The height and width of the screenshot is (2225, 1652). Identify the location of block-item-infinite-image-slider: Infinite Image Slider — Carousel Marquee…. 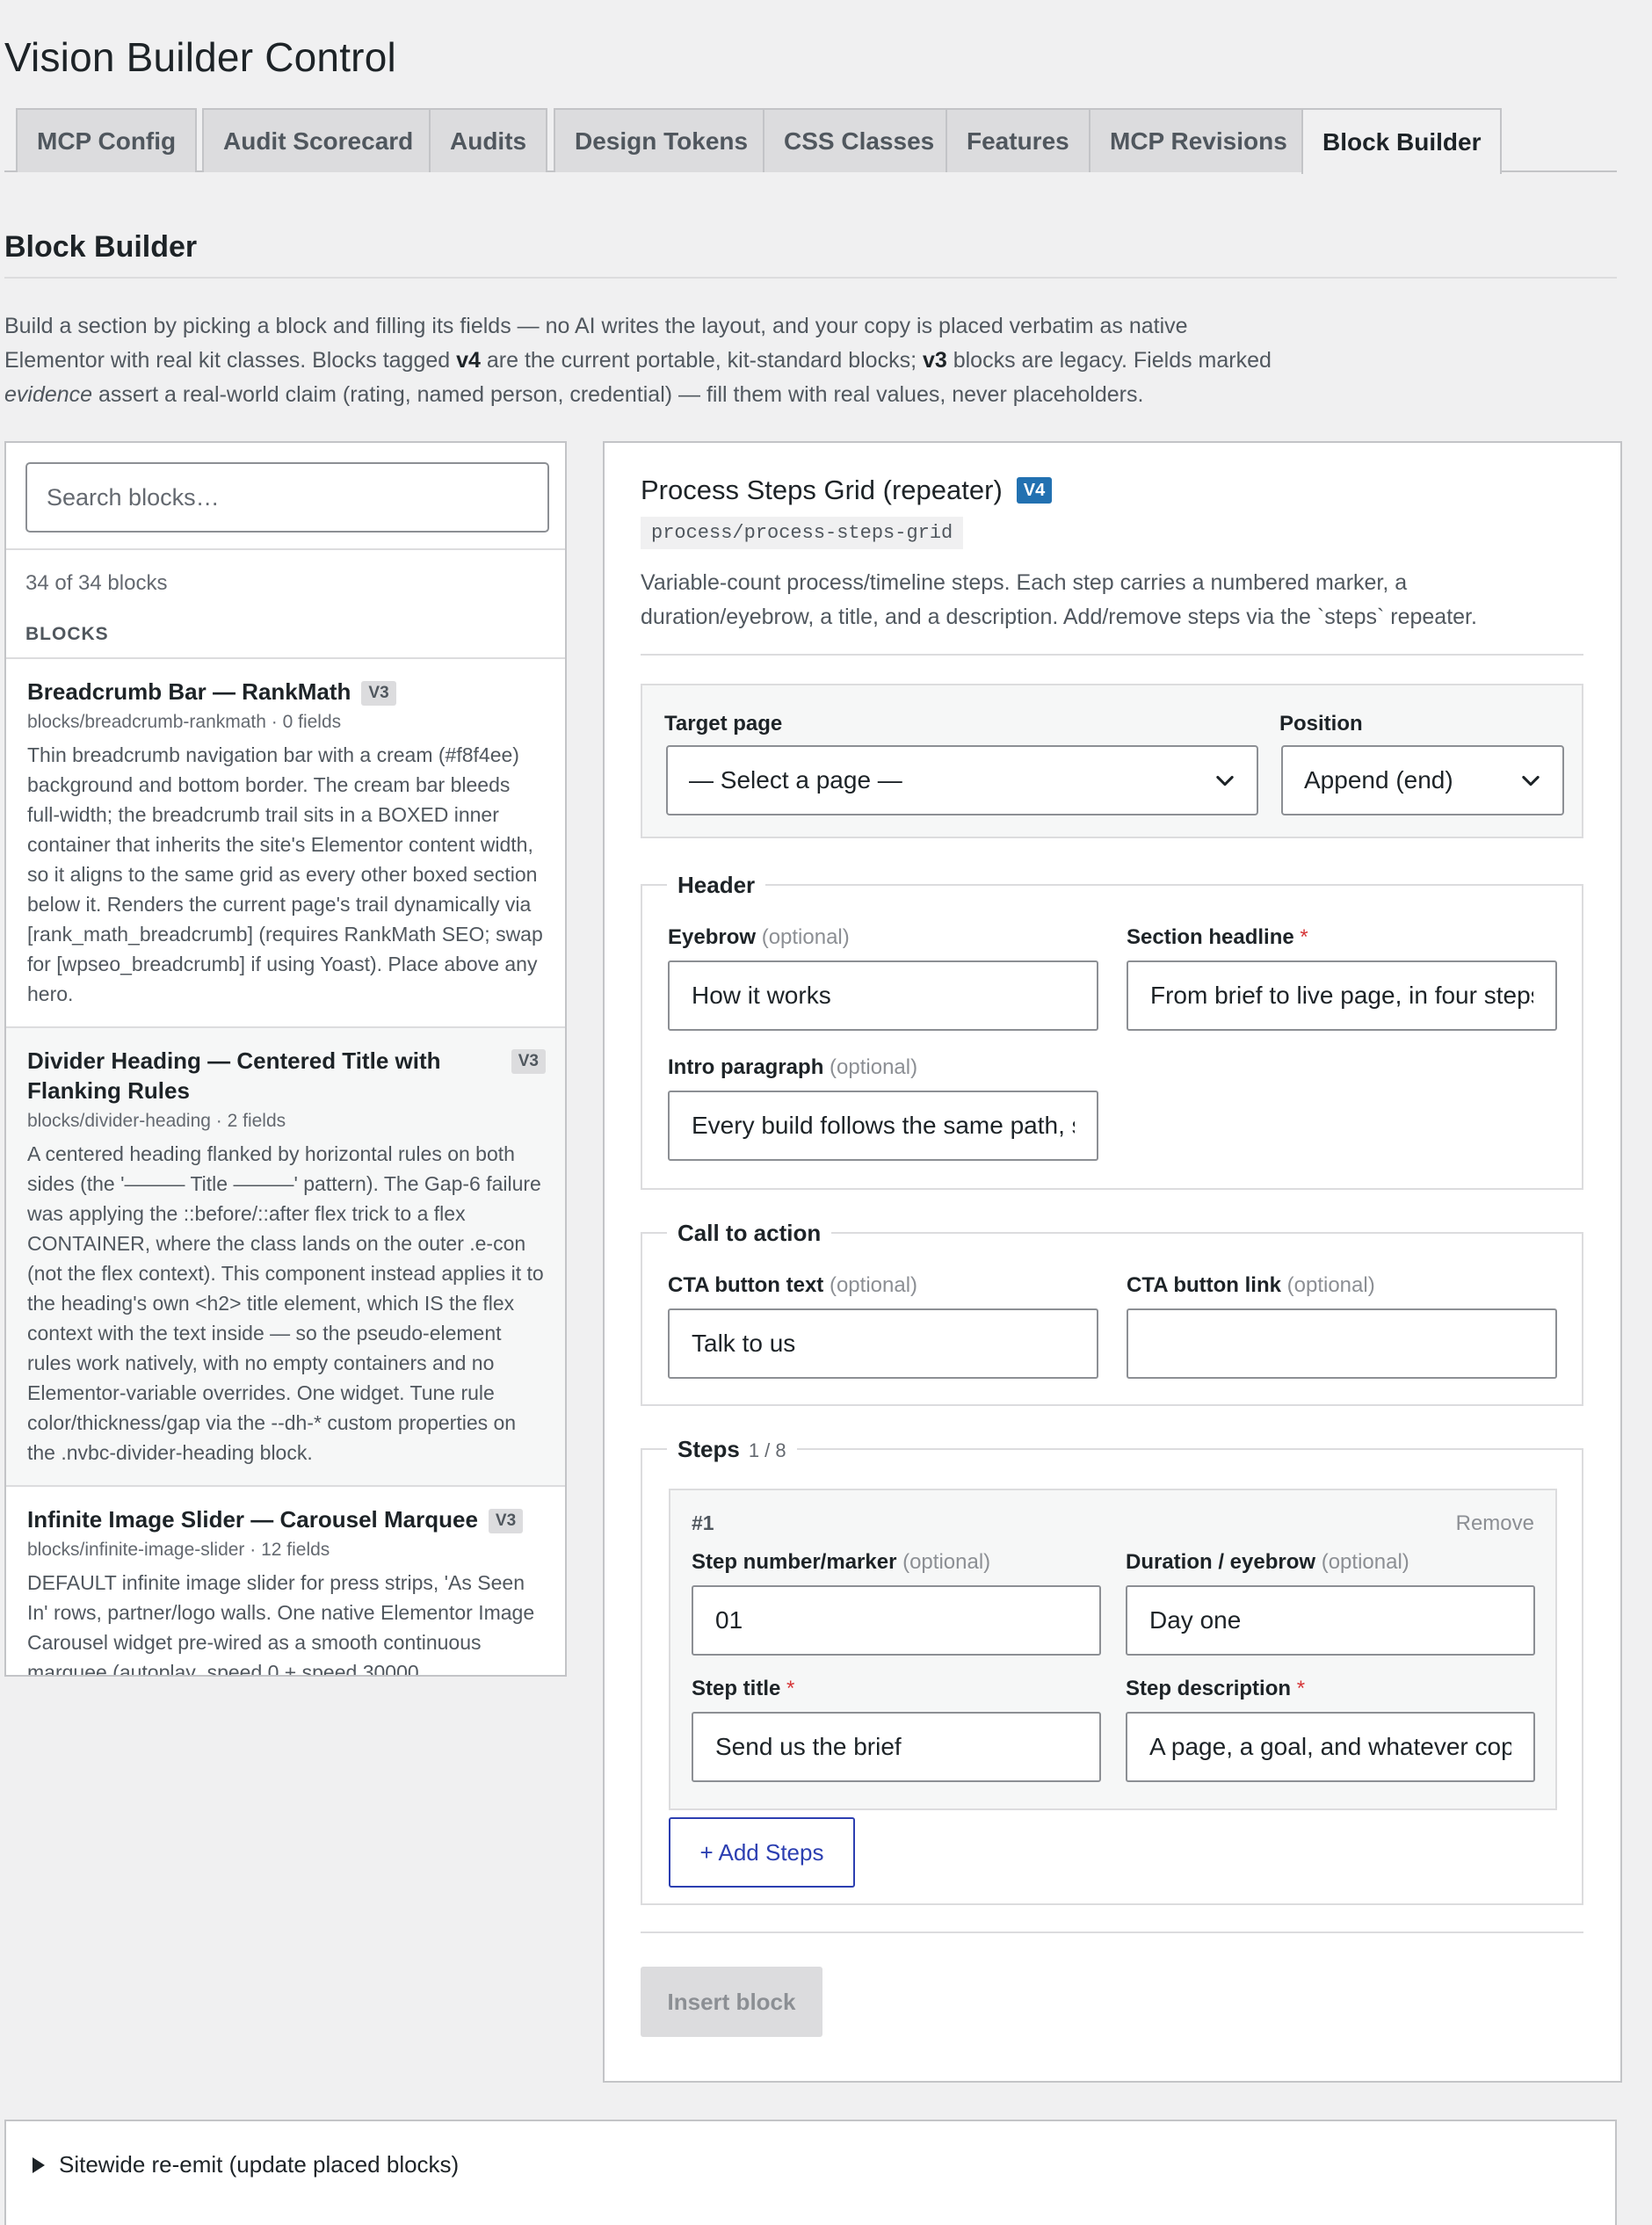
(285, 1582).